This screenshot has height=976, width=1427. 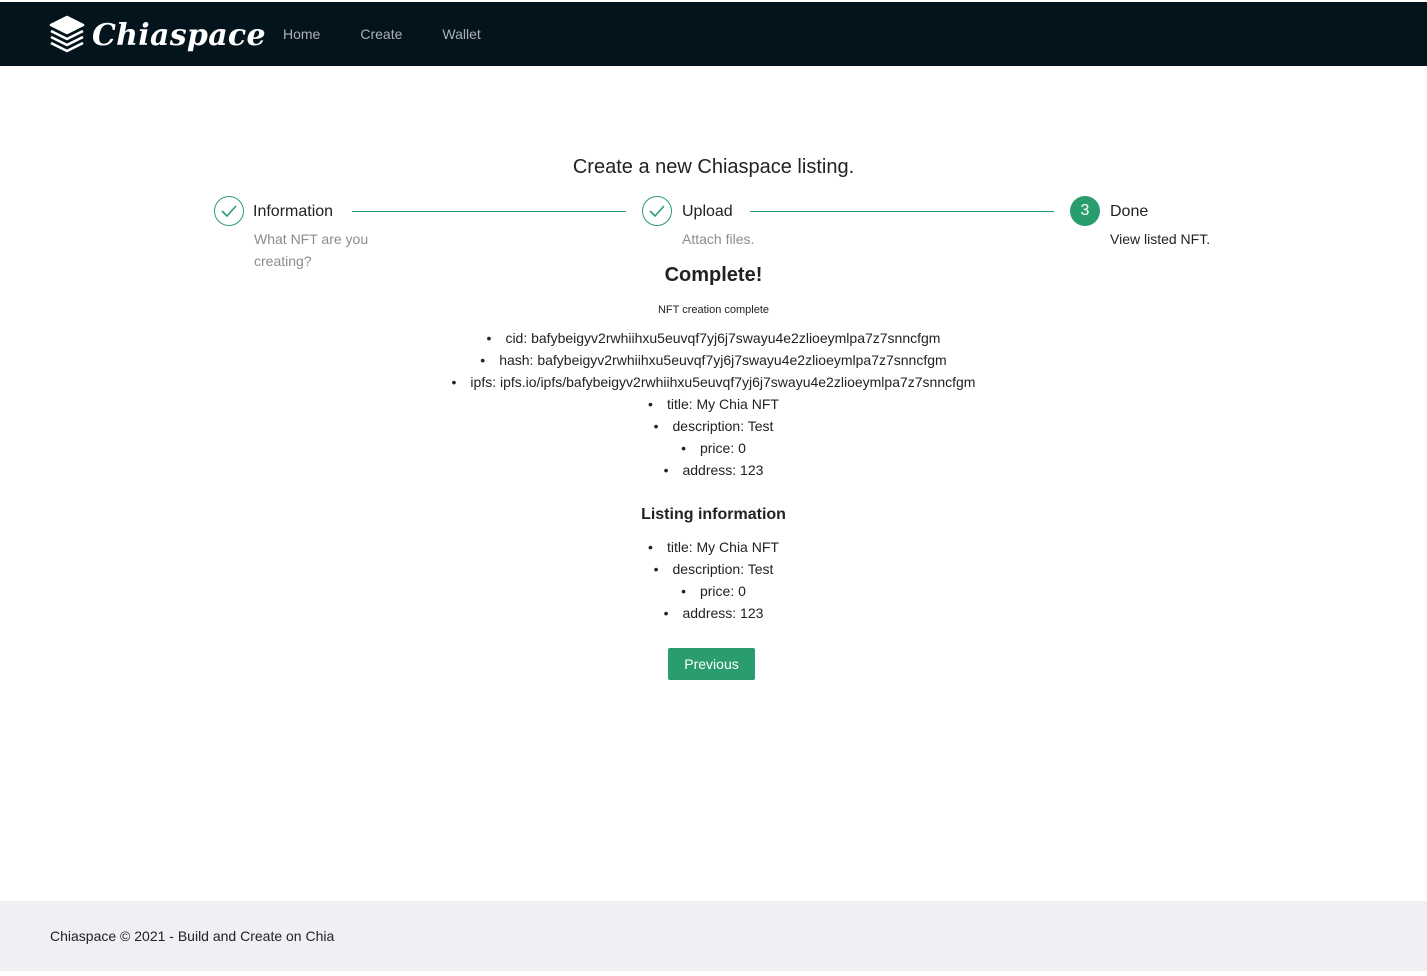 What do you see at coordinates (713, 34) in the screenshot?
I see `header: Chiaspace Home Create Wallet` at bounding box center [713, 34].